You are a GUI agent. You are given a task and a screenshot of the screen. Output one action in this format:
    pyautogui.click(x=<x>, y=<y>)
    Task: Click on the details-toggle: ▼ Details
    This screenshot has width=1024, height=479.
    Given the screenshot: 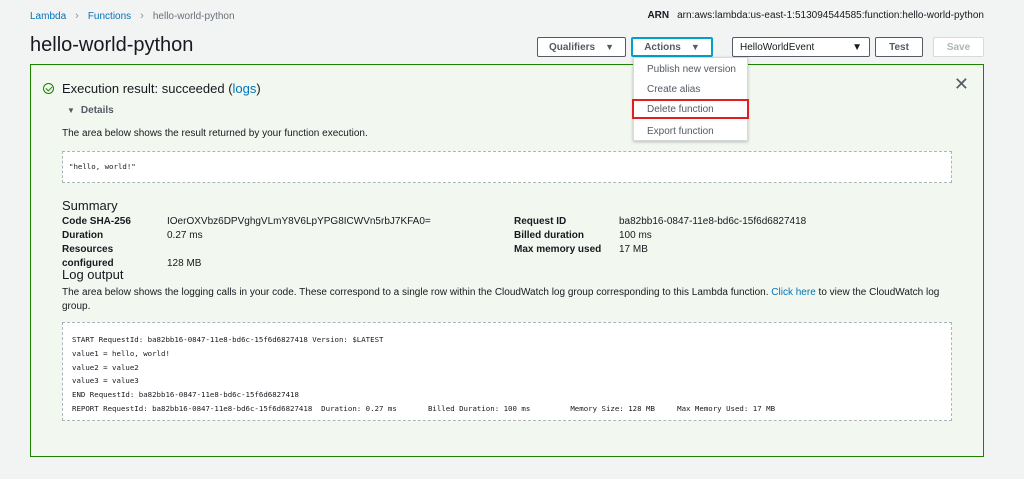 What is the action you would take?
    pyautogui.click(x=90, y=110)
    